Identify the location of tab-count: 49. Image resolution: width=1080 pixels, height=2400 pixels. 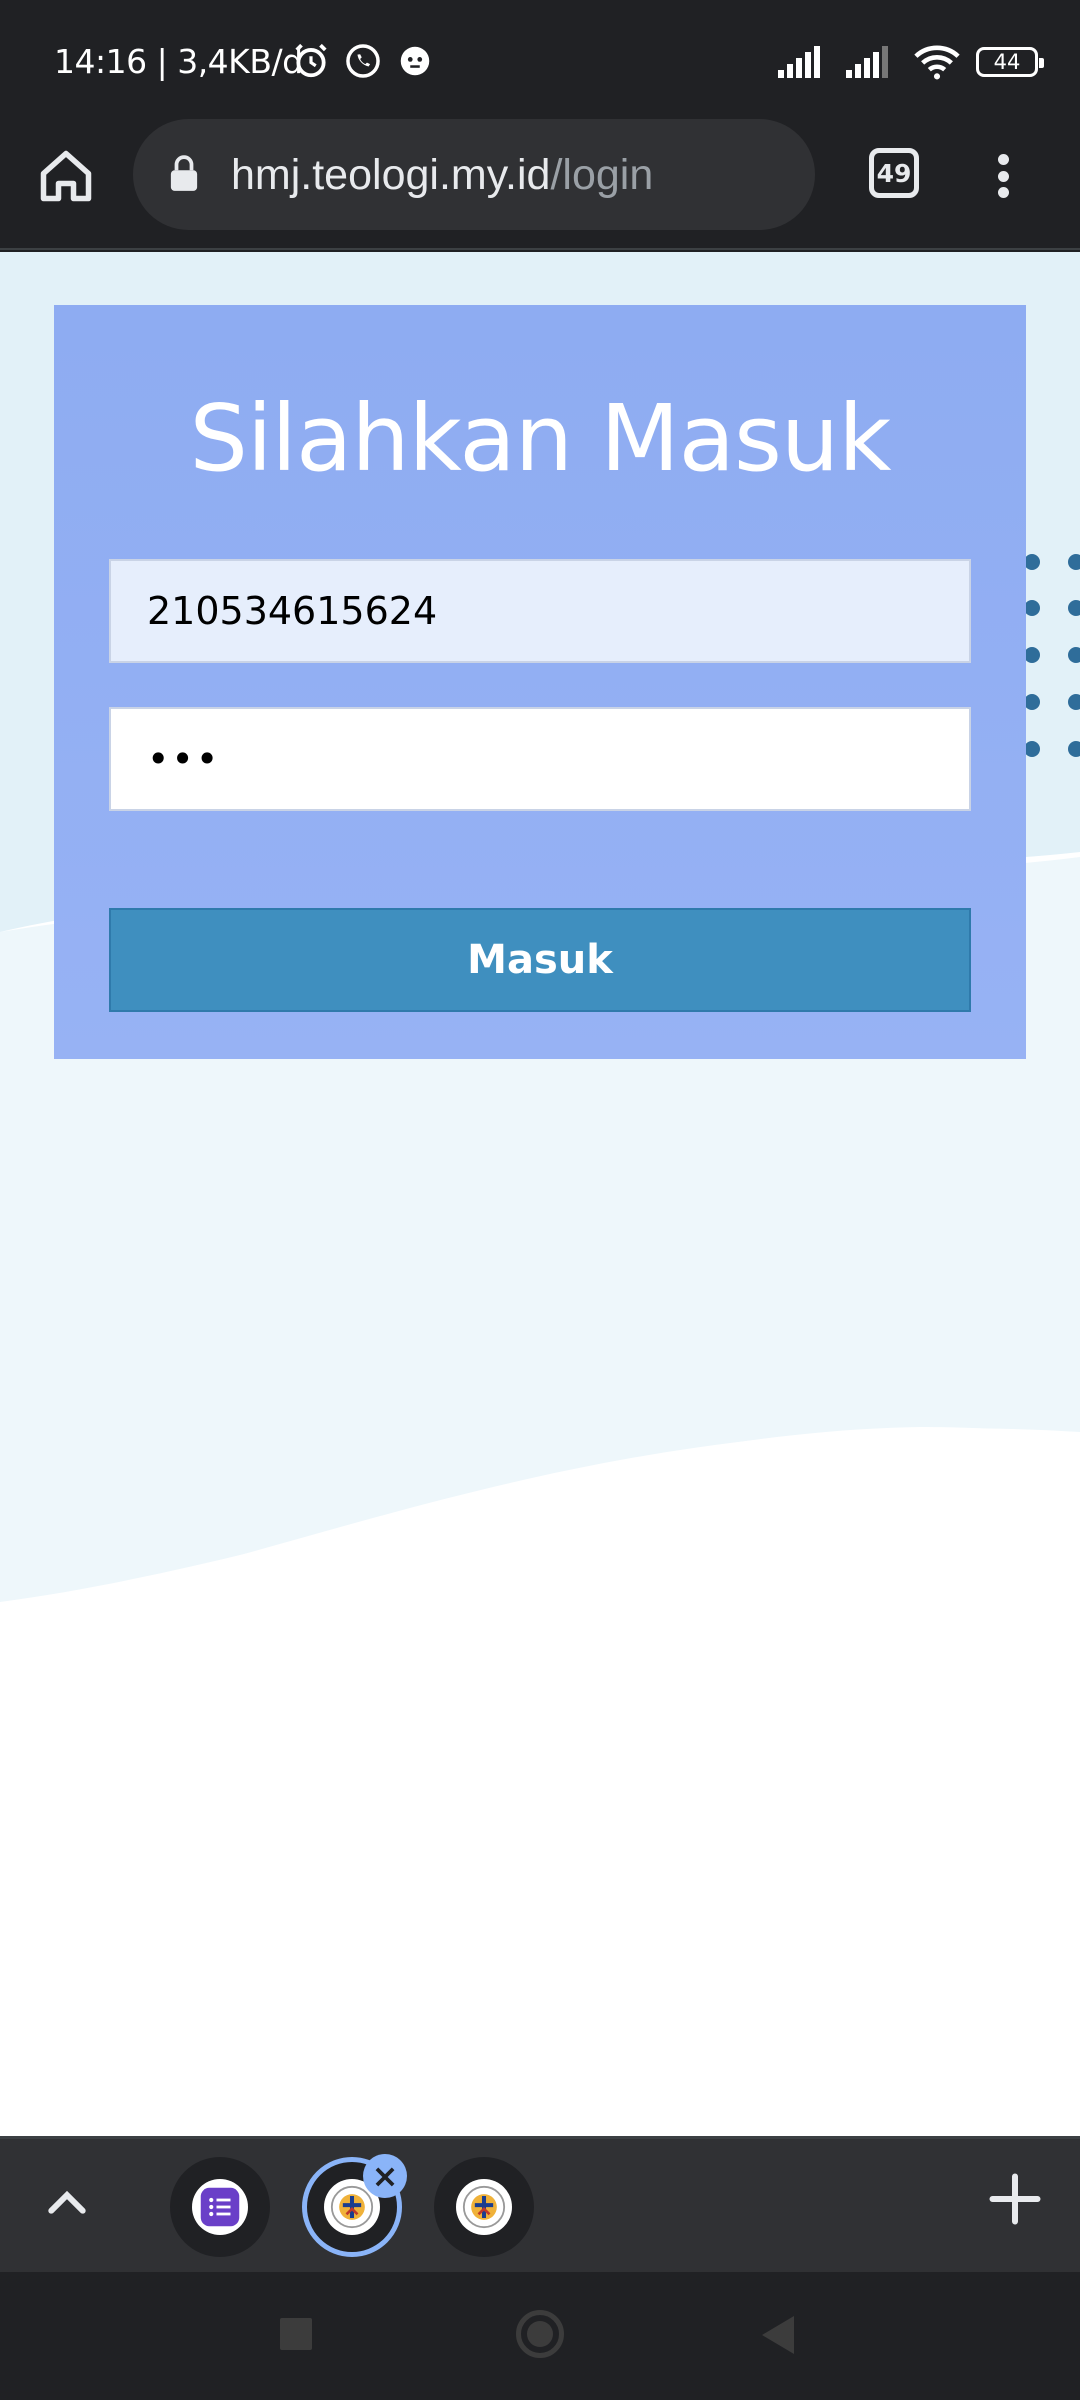
(894, 173).